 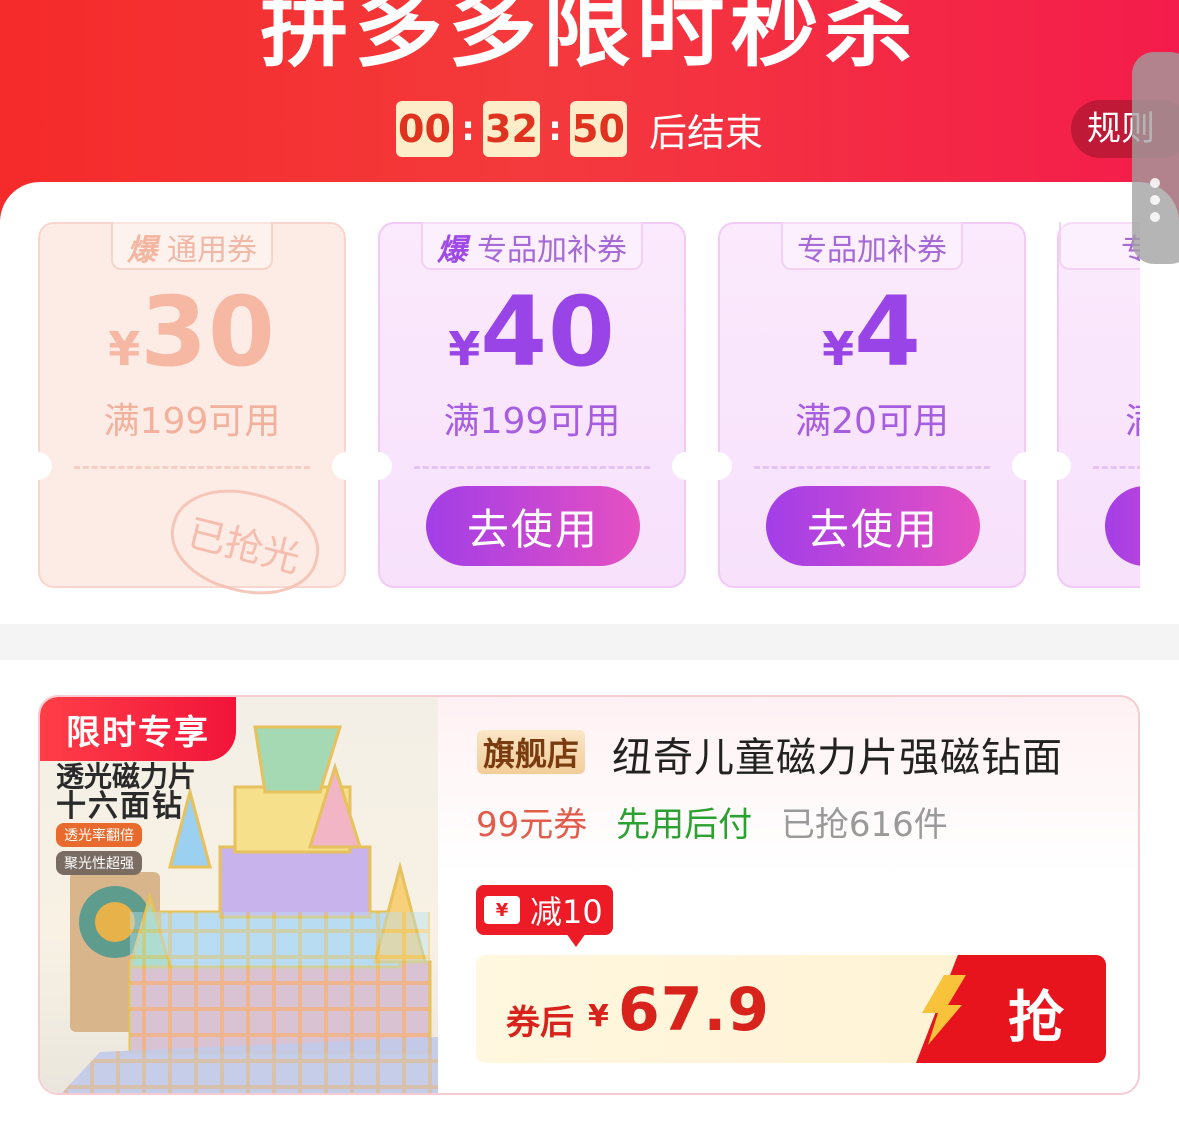 I want to click on discount-tag: ¥ 减10, so click(x=544, y=916).